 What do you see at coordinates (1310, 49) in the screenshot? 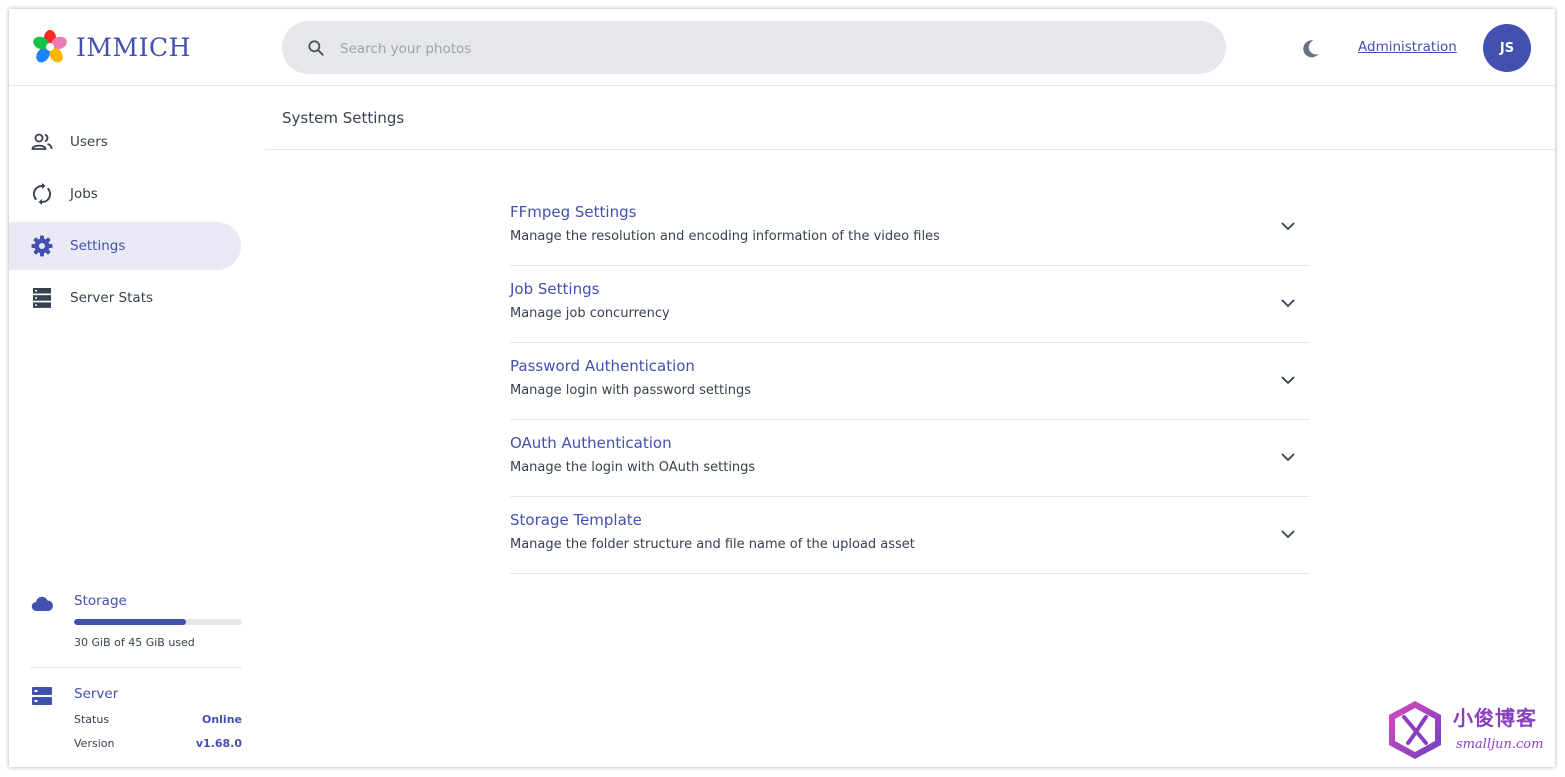
I see `moon-icon` at bounding box center [1310, 49].